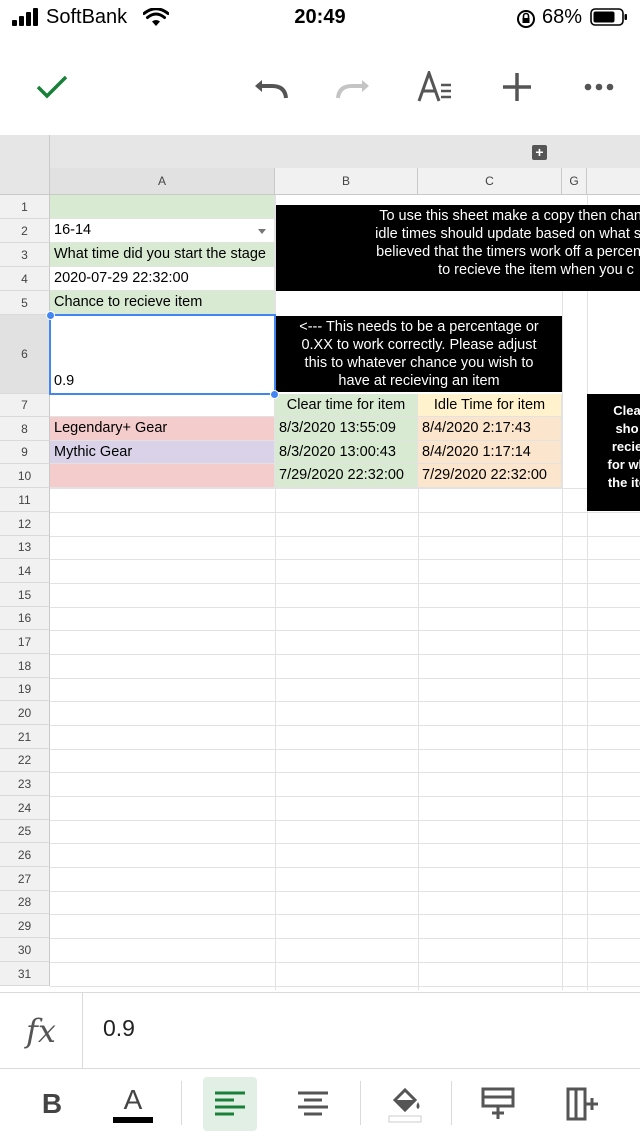 The width and height of the screenshot is (640, 1139). Describe the element at coordinates (162, 255) in the screenshot. I see `cell-a3: What time did you start the stage` at that location.